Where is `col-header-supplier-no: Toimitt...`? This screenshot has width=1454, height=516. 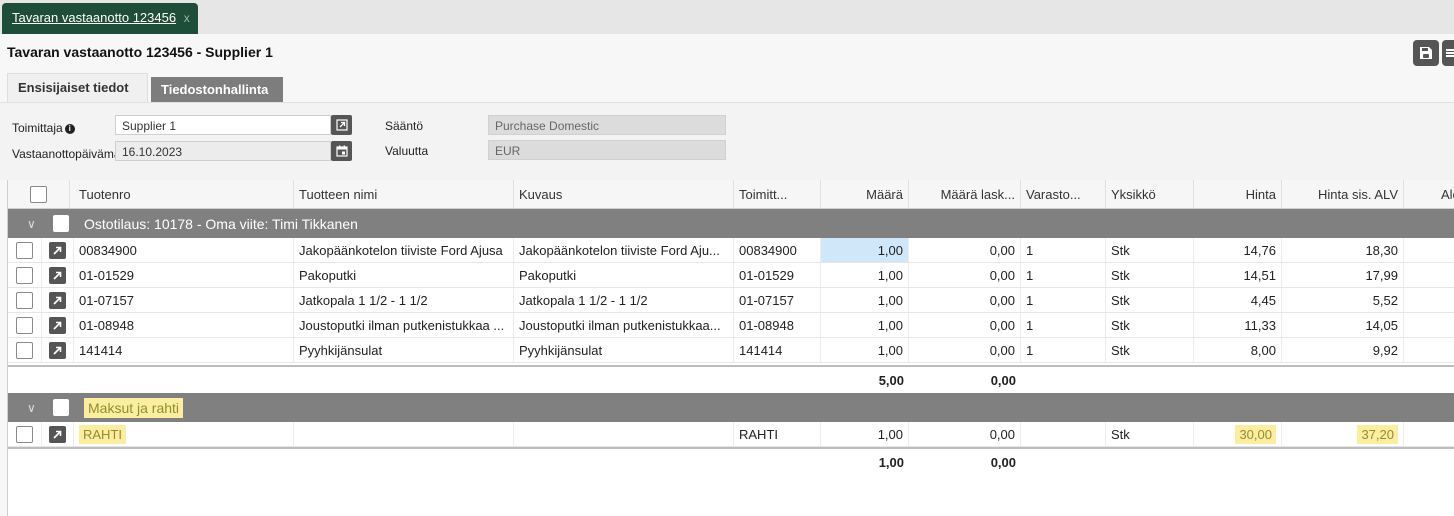
col-header-supplier-no: Toimitt... is located at coordinates (777, 194).